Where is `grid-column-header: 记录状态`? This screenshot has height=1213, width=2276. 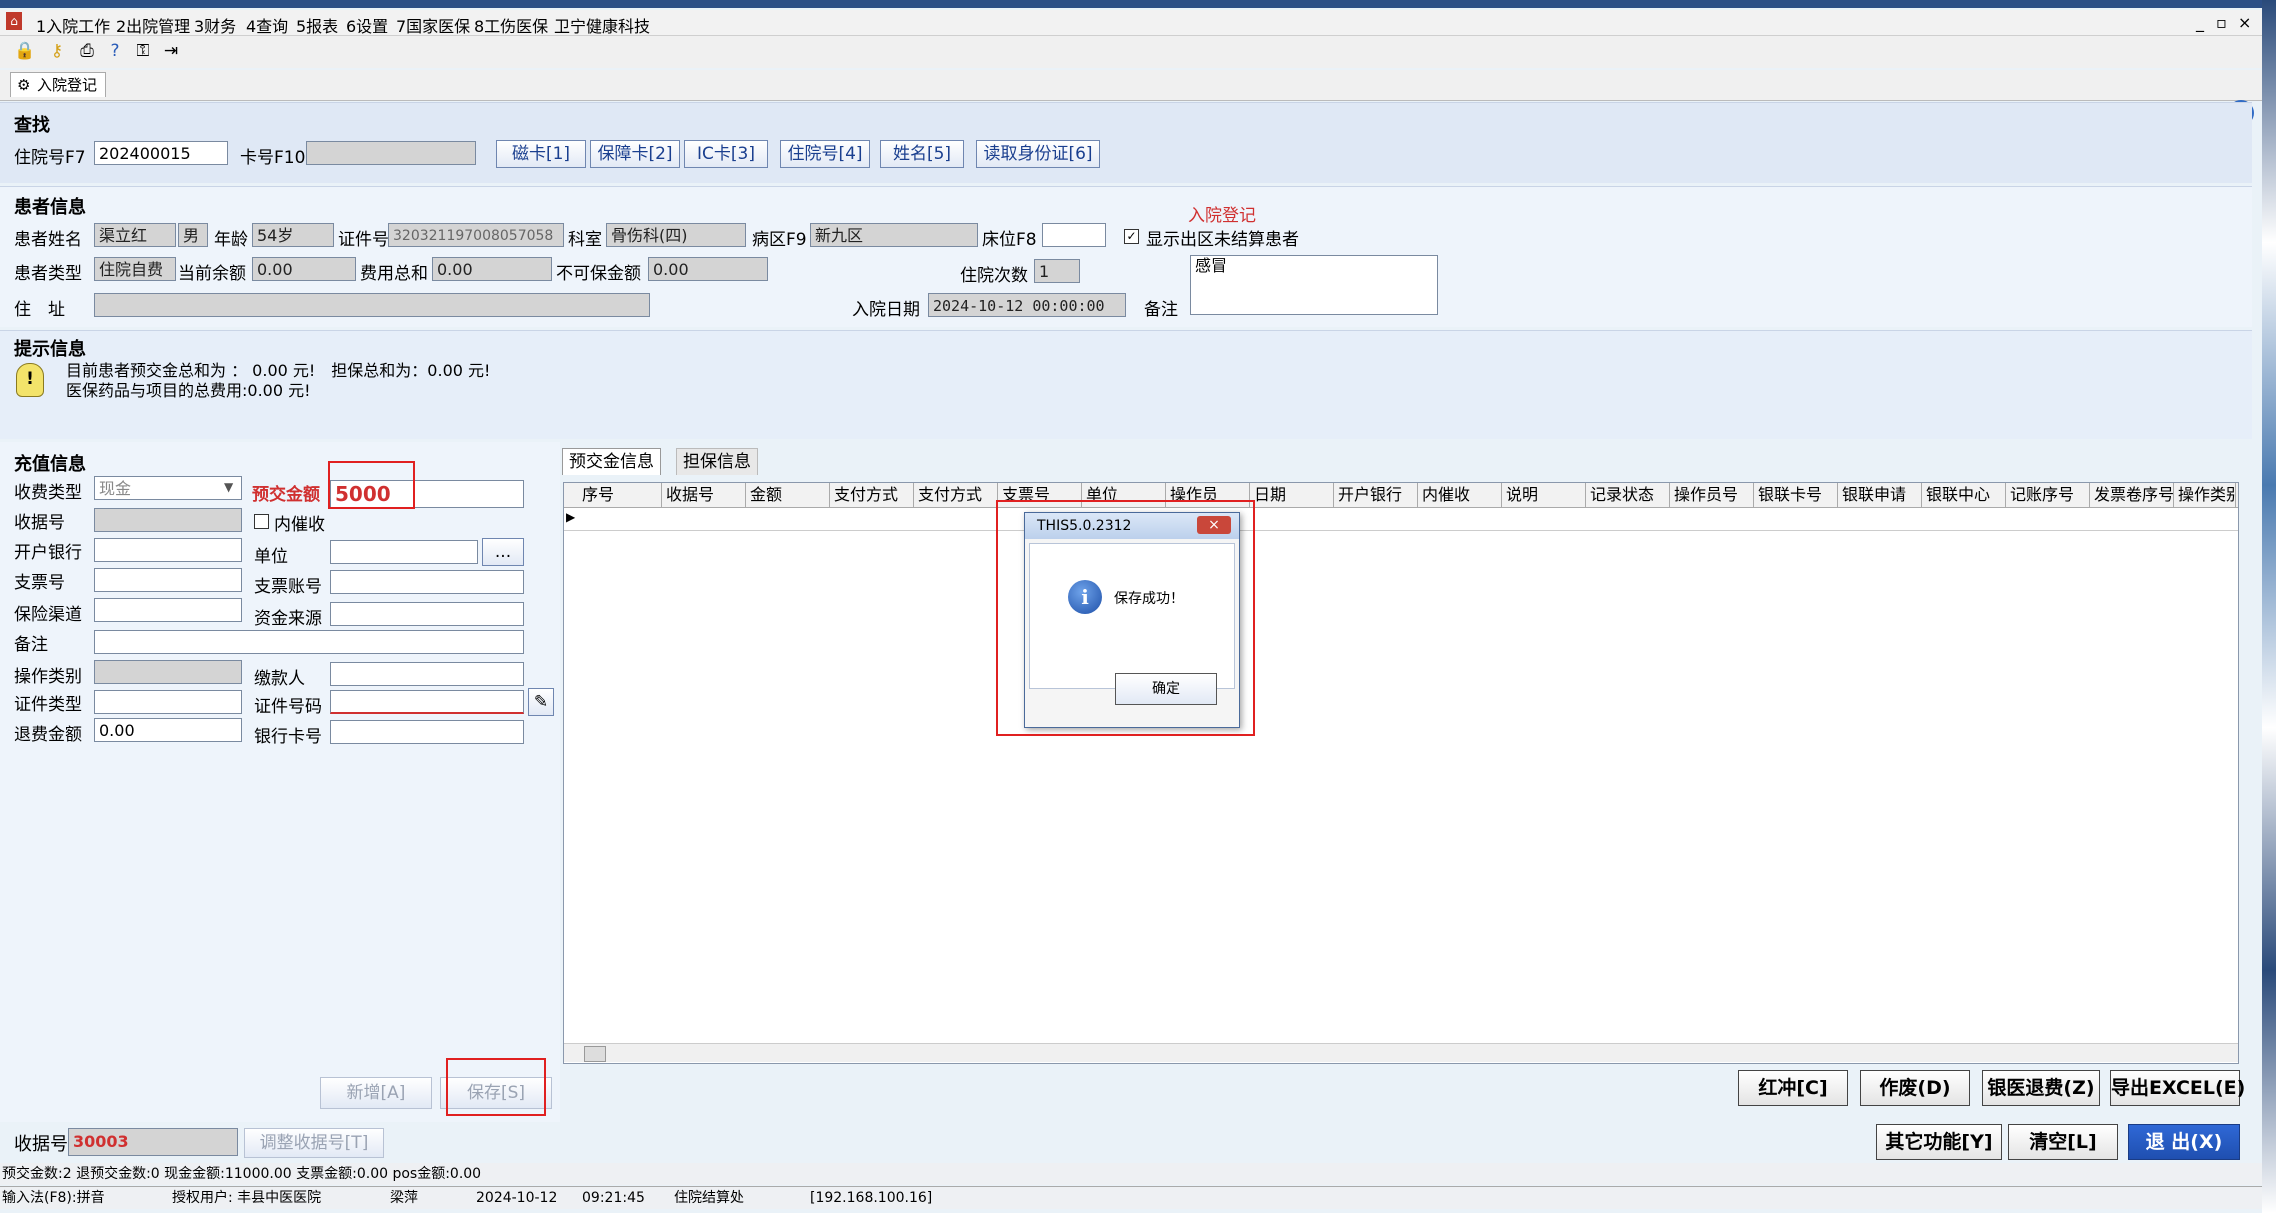
grid-column-header: 记录状态 is located at coordinates (1628, 495).